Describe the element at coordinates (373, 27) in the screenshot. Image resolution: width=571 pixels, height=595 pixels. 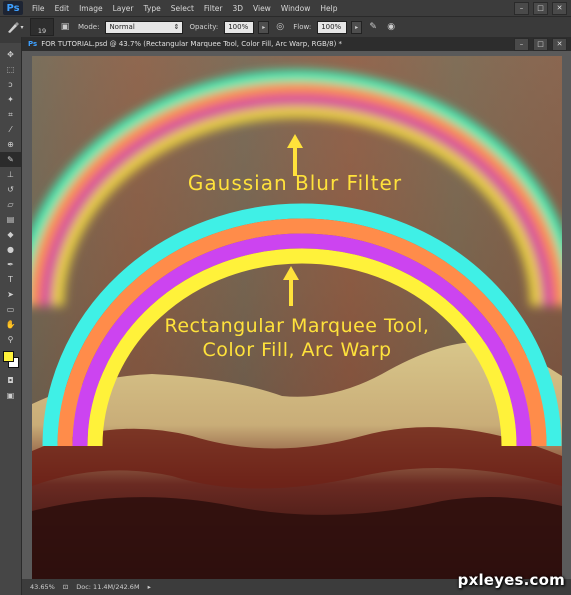
I see `airbrush-icon: ✎` at that location.